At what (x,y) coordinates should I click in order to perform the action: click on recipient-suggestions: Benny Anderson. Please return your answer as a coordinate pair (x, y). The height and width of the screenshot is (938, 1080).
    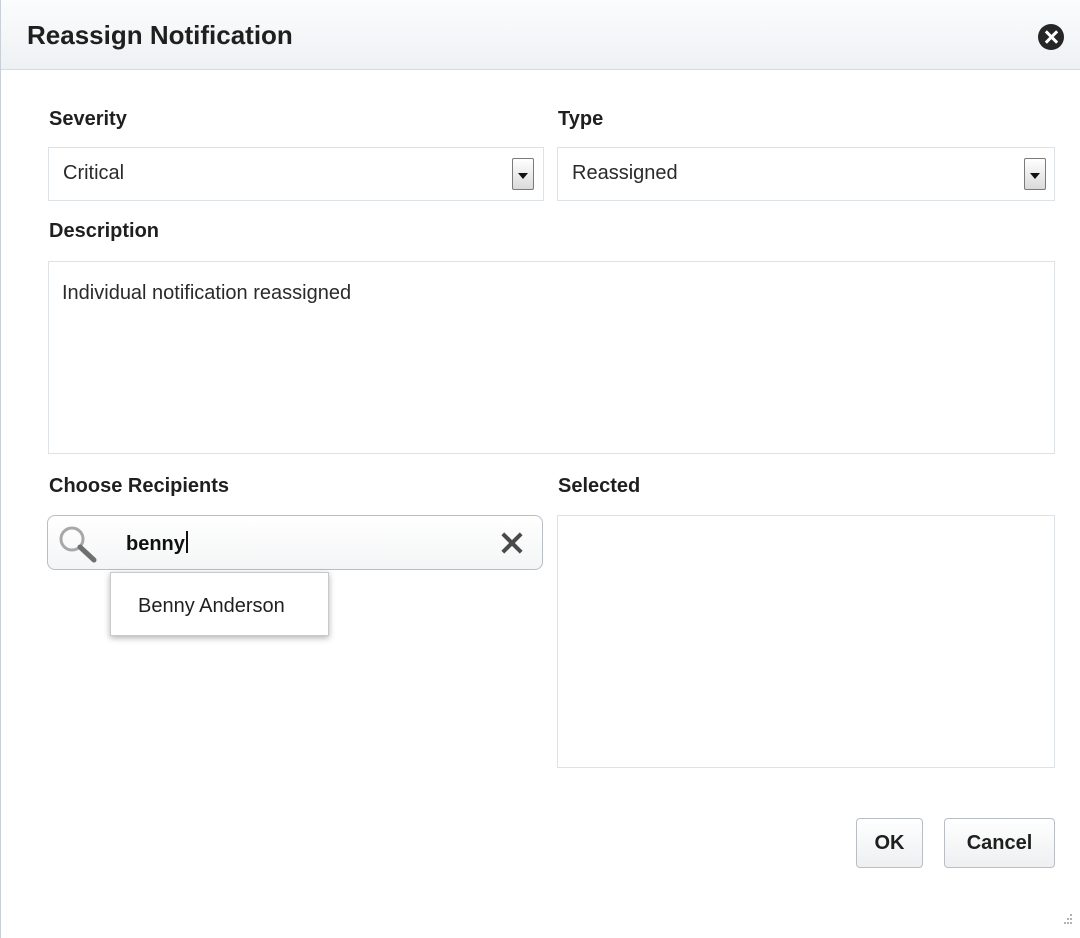
    Looking at the image, I should click on (219, 604).